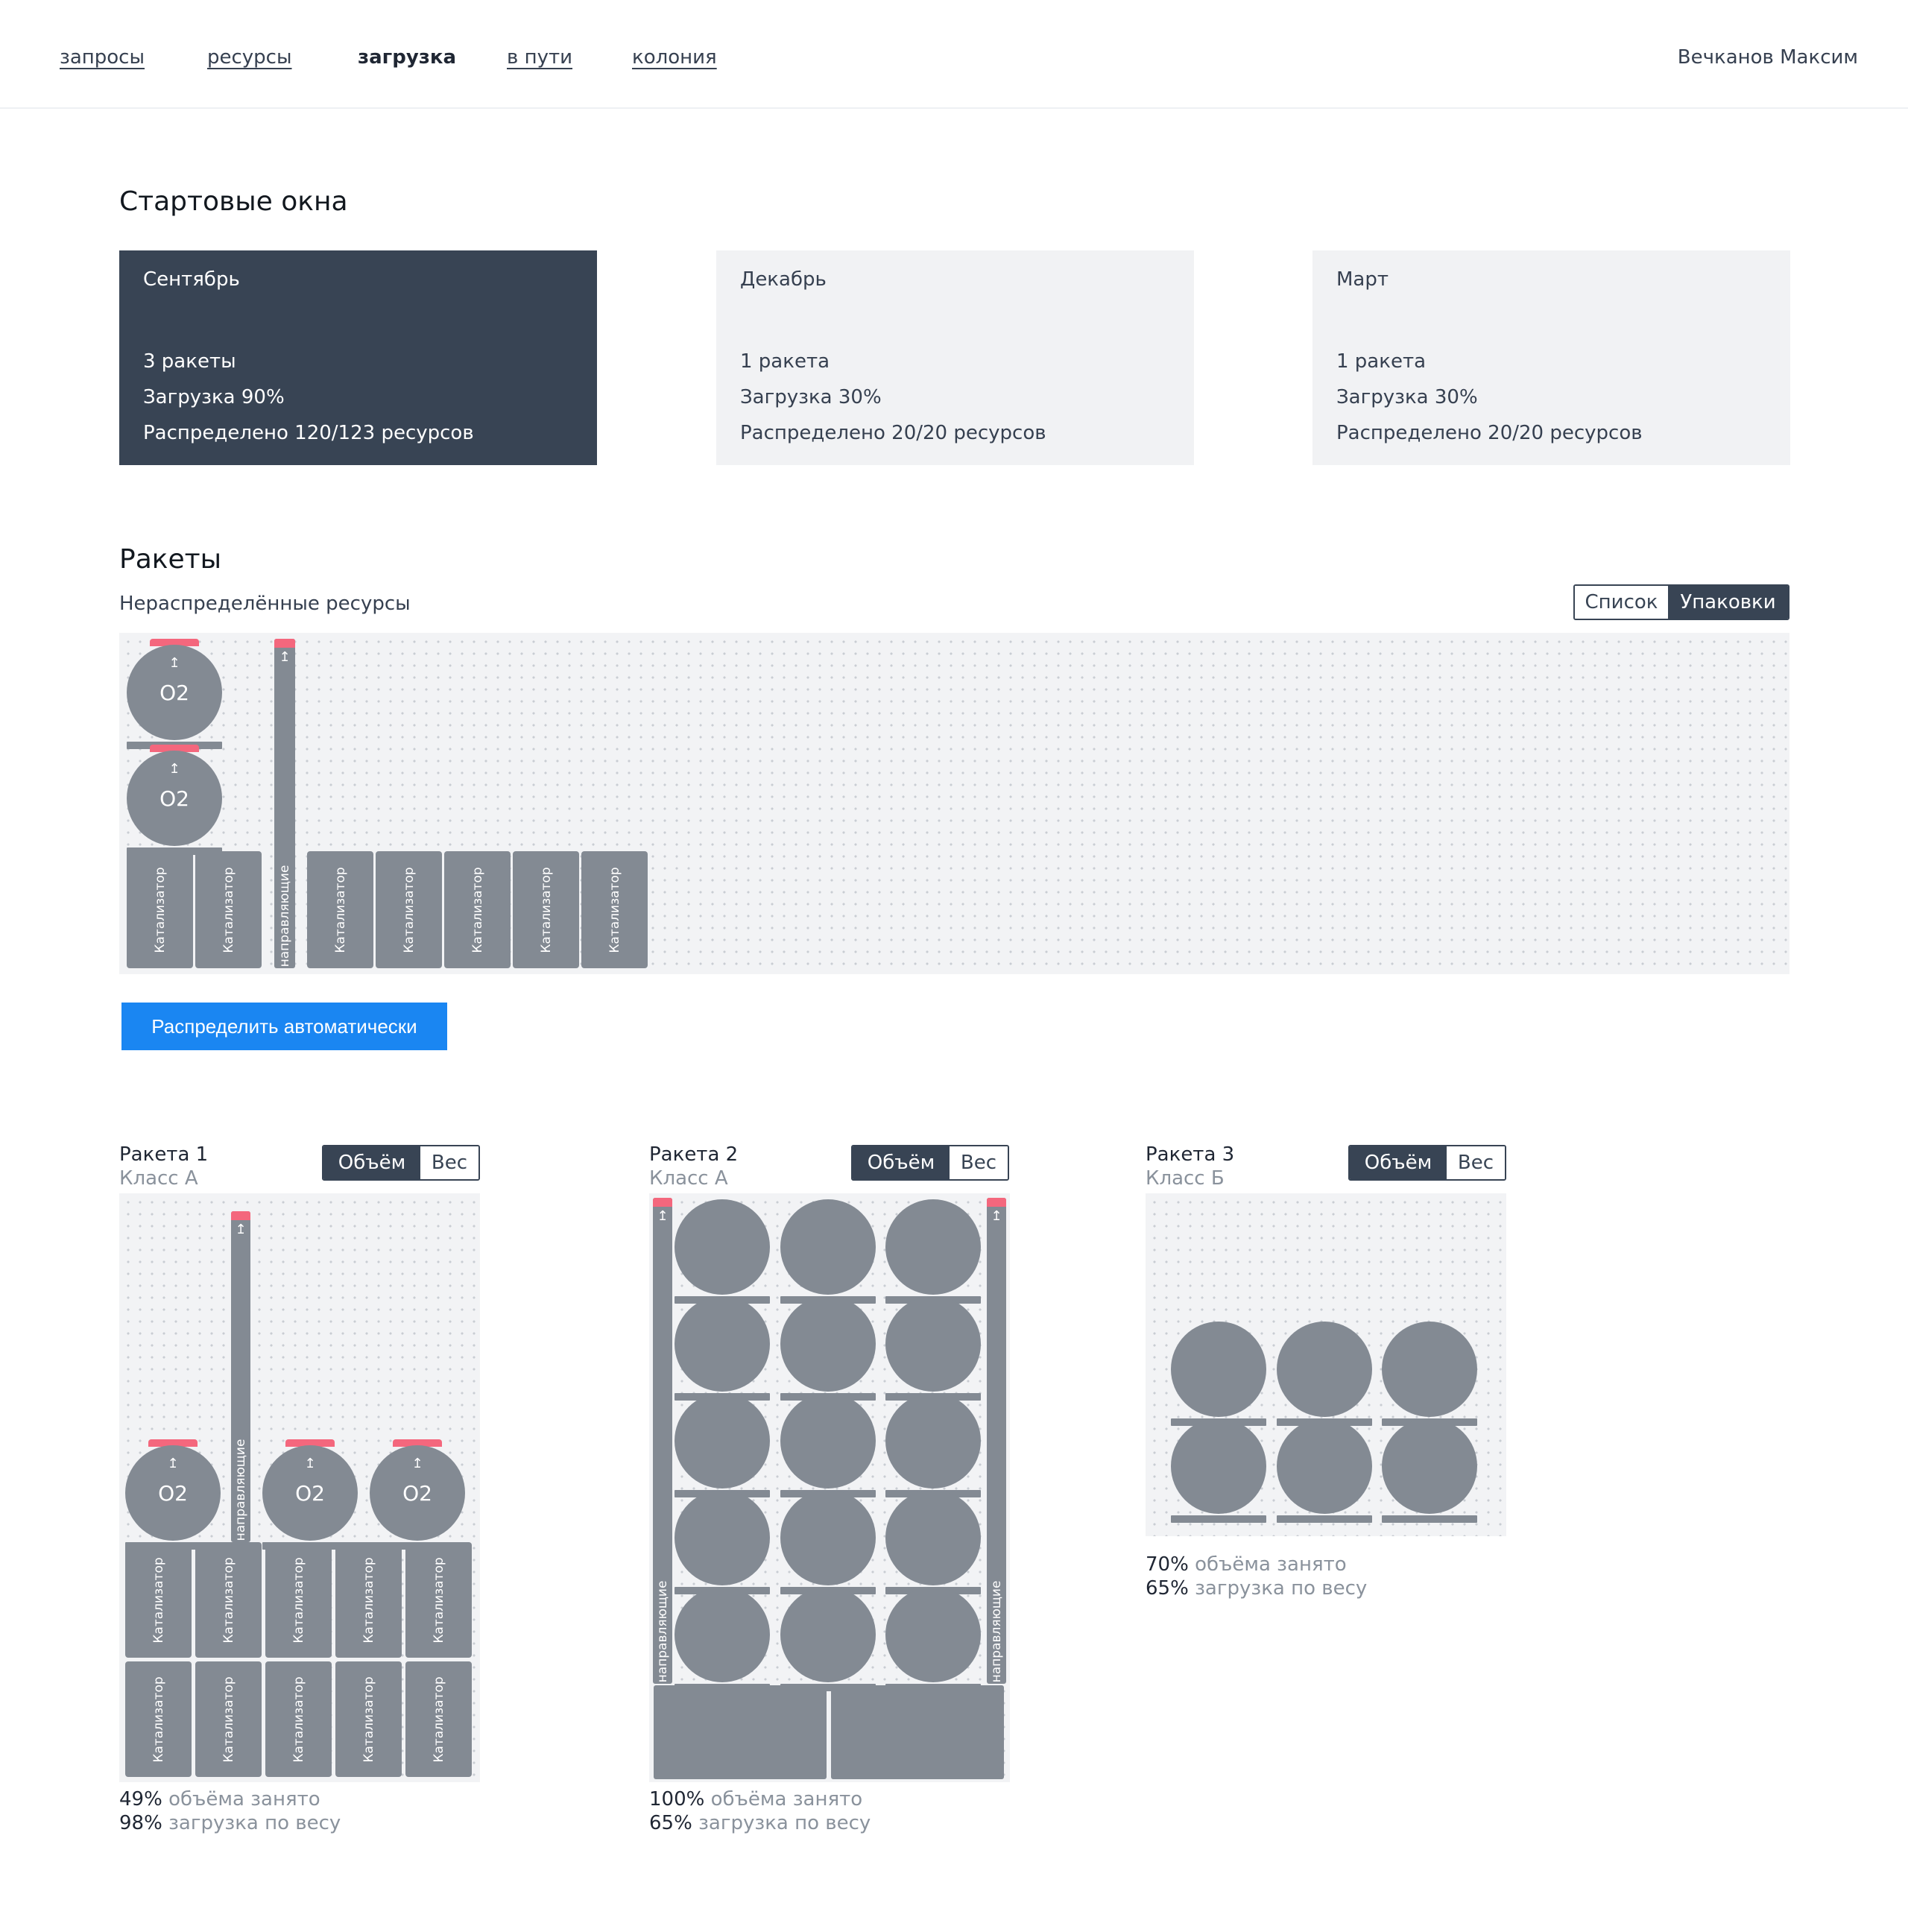  What do you see at coordinates (1167, 1588) in the screenshot?
I see `rocket-3-weight-pct: 65%` at bounding box center [1167, 1588].